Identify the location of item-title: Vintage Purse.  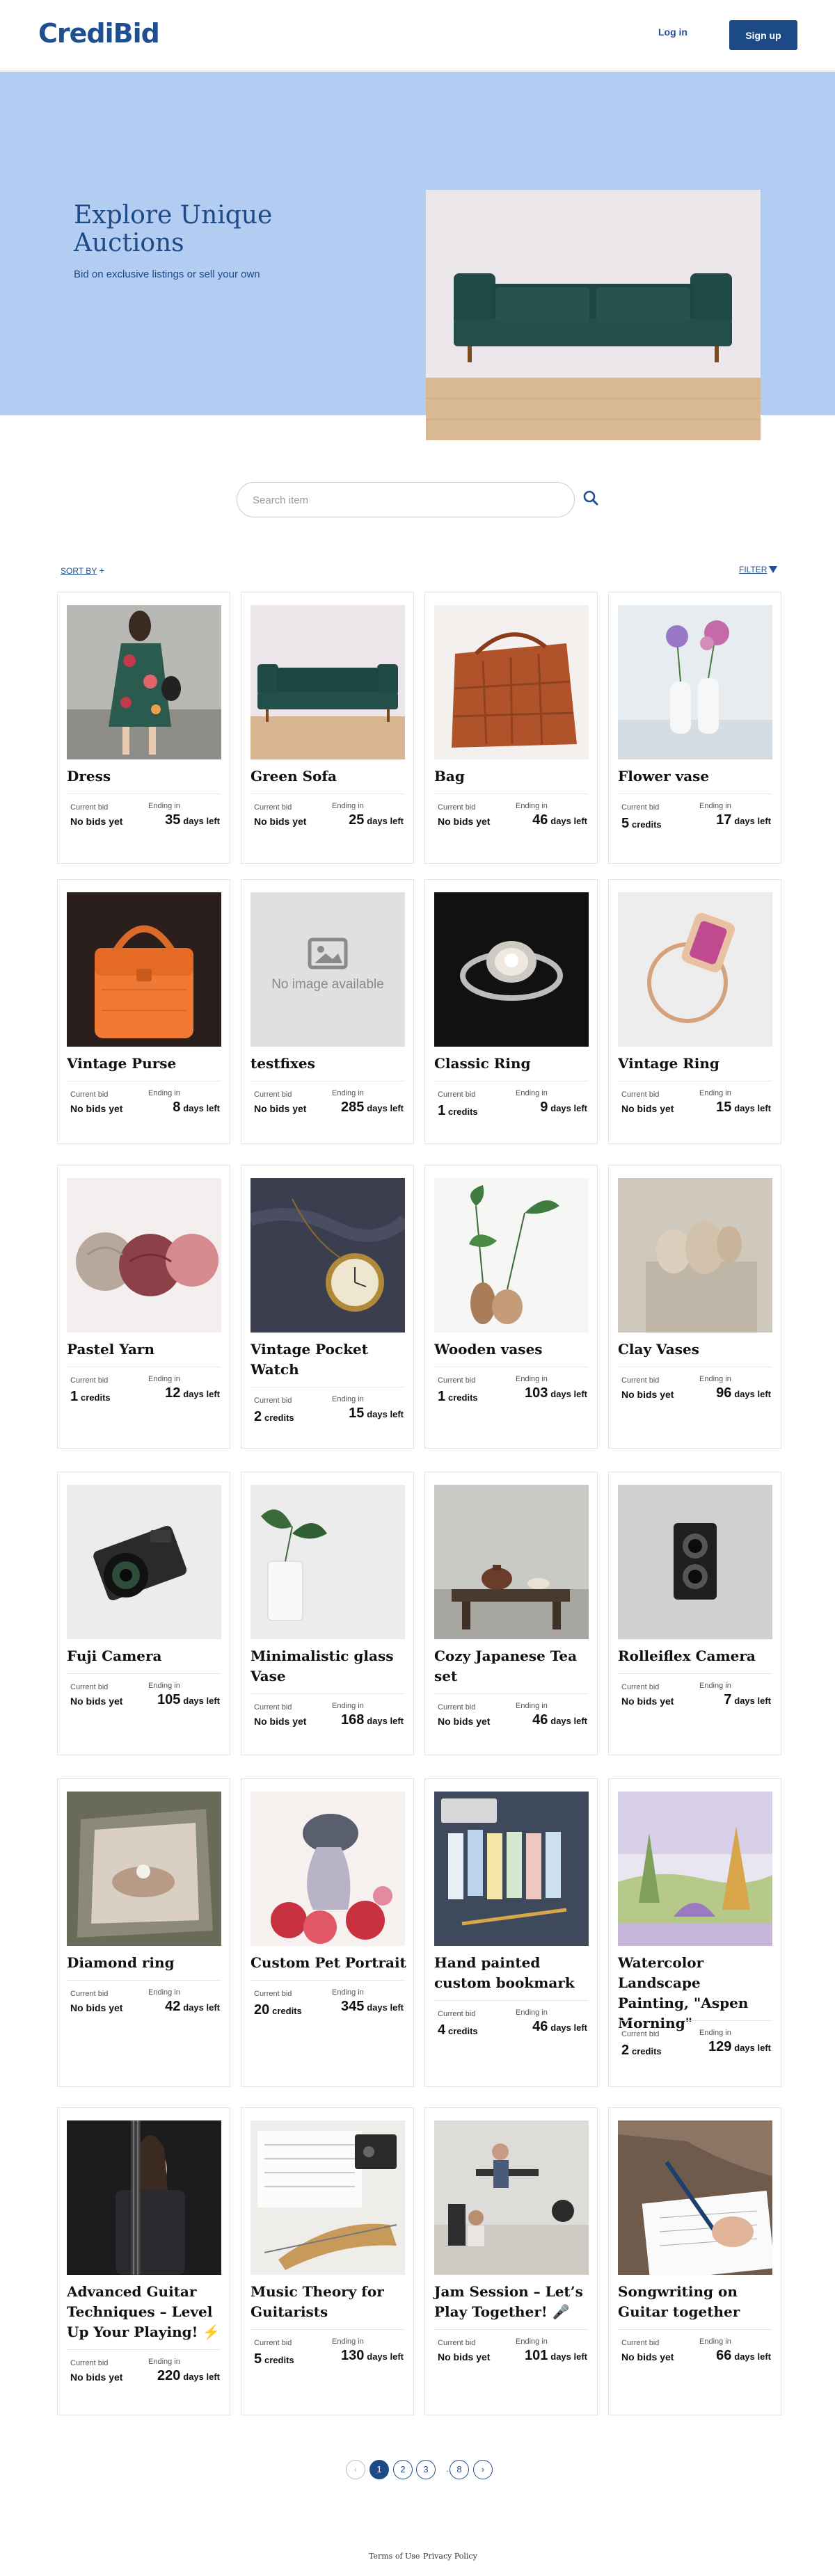
(145, 1064).